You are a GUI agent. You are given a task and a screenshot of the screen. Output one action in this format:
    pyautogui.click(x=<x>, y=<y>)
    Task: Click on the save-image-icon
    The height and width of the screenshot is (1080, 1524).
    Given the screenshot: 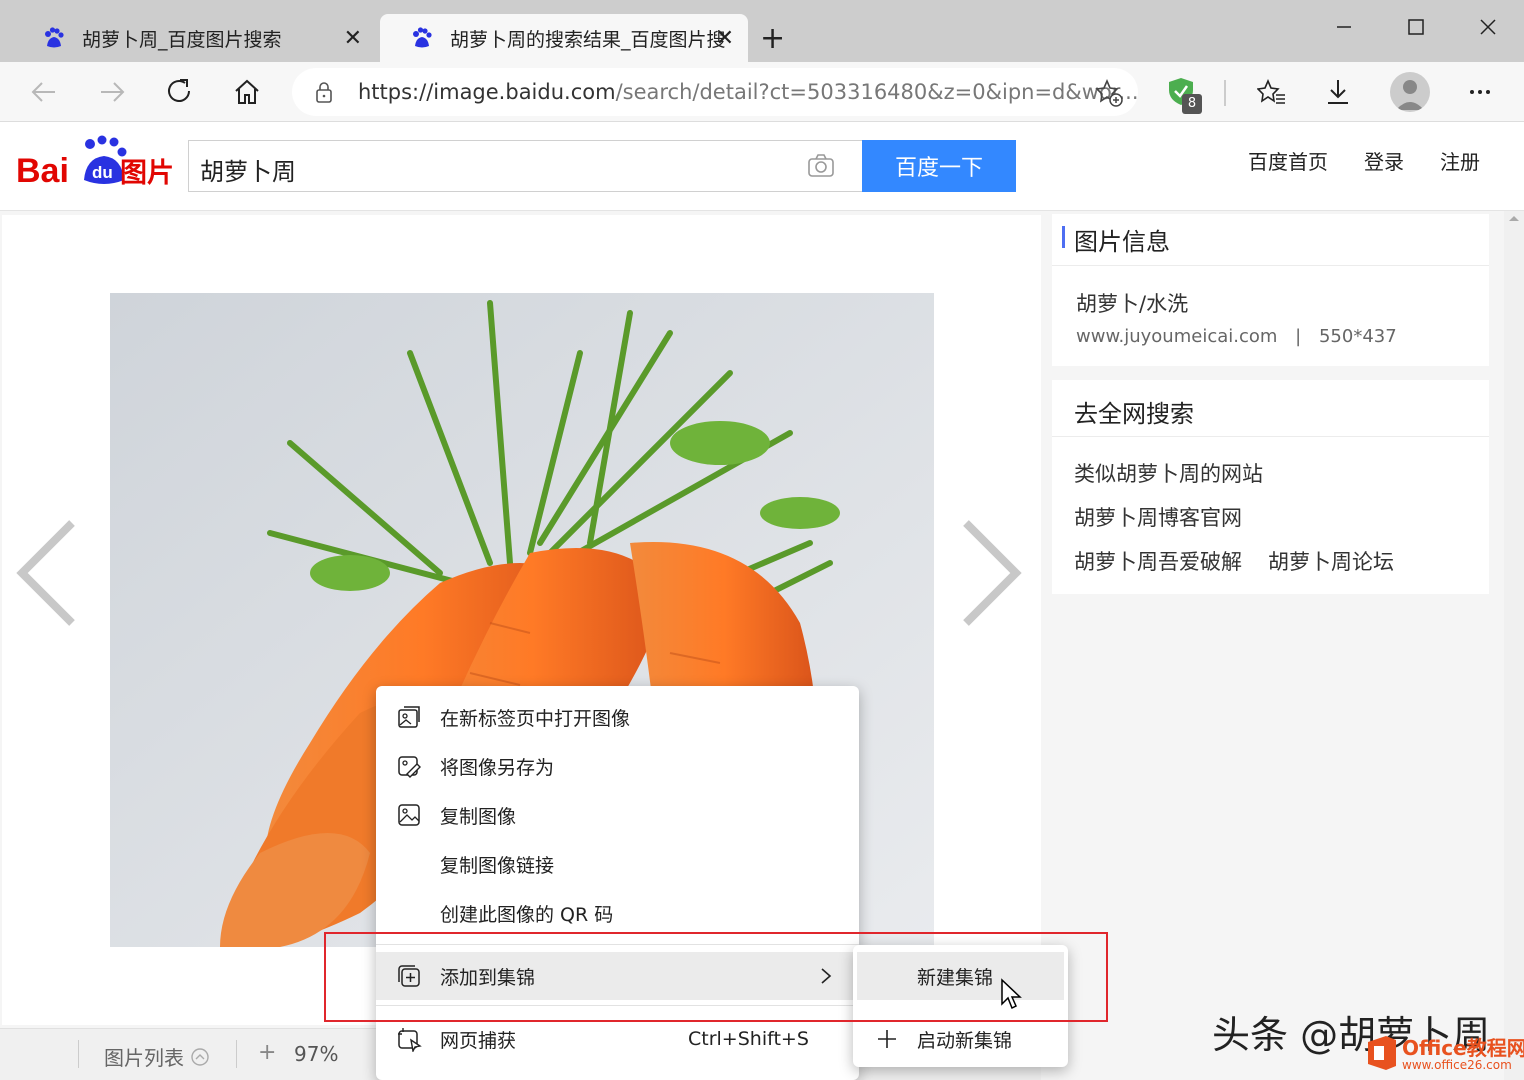 What is the action you would take?
    pyautogui.click(x=409, y=767)
    